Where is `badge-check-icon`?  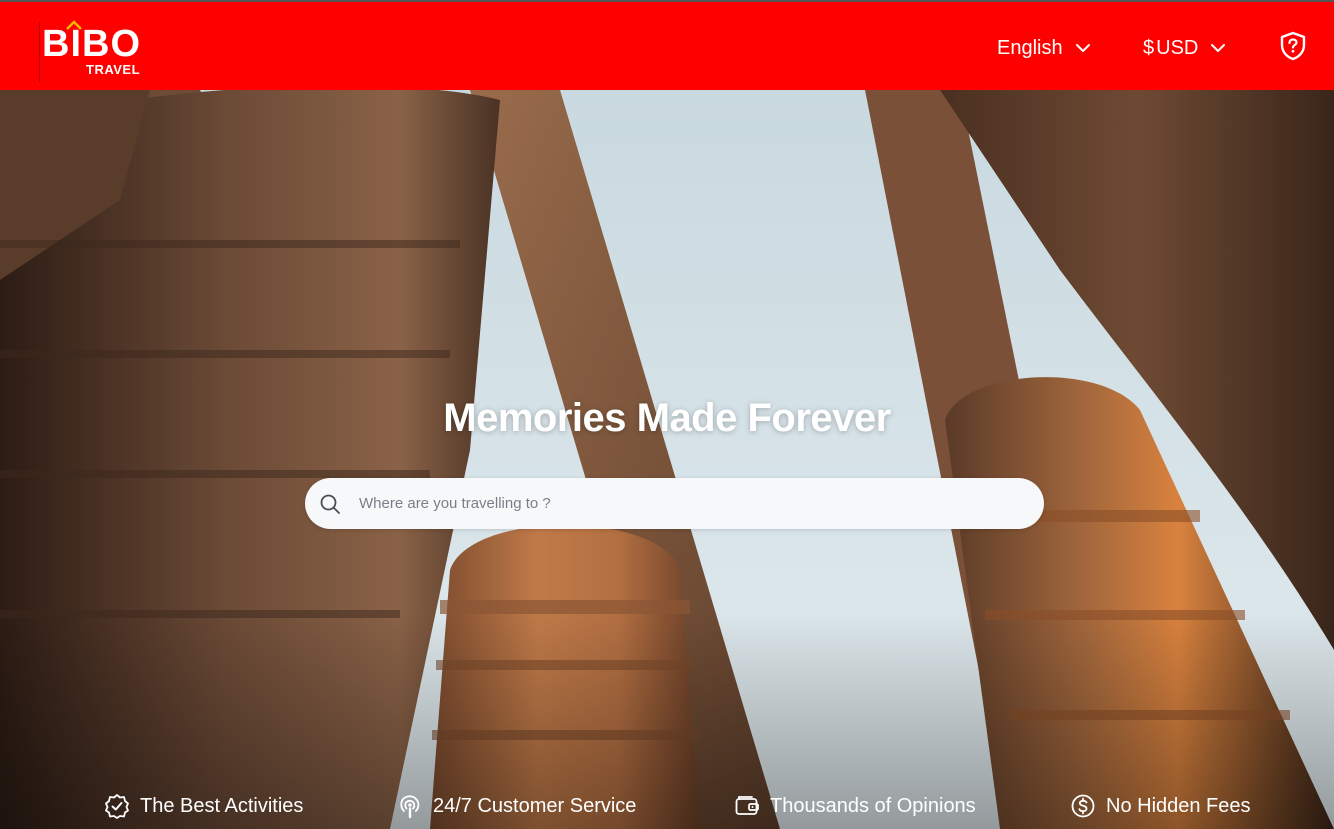
badge-check-icon is located at coordinates (117, 806).